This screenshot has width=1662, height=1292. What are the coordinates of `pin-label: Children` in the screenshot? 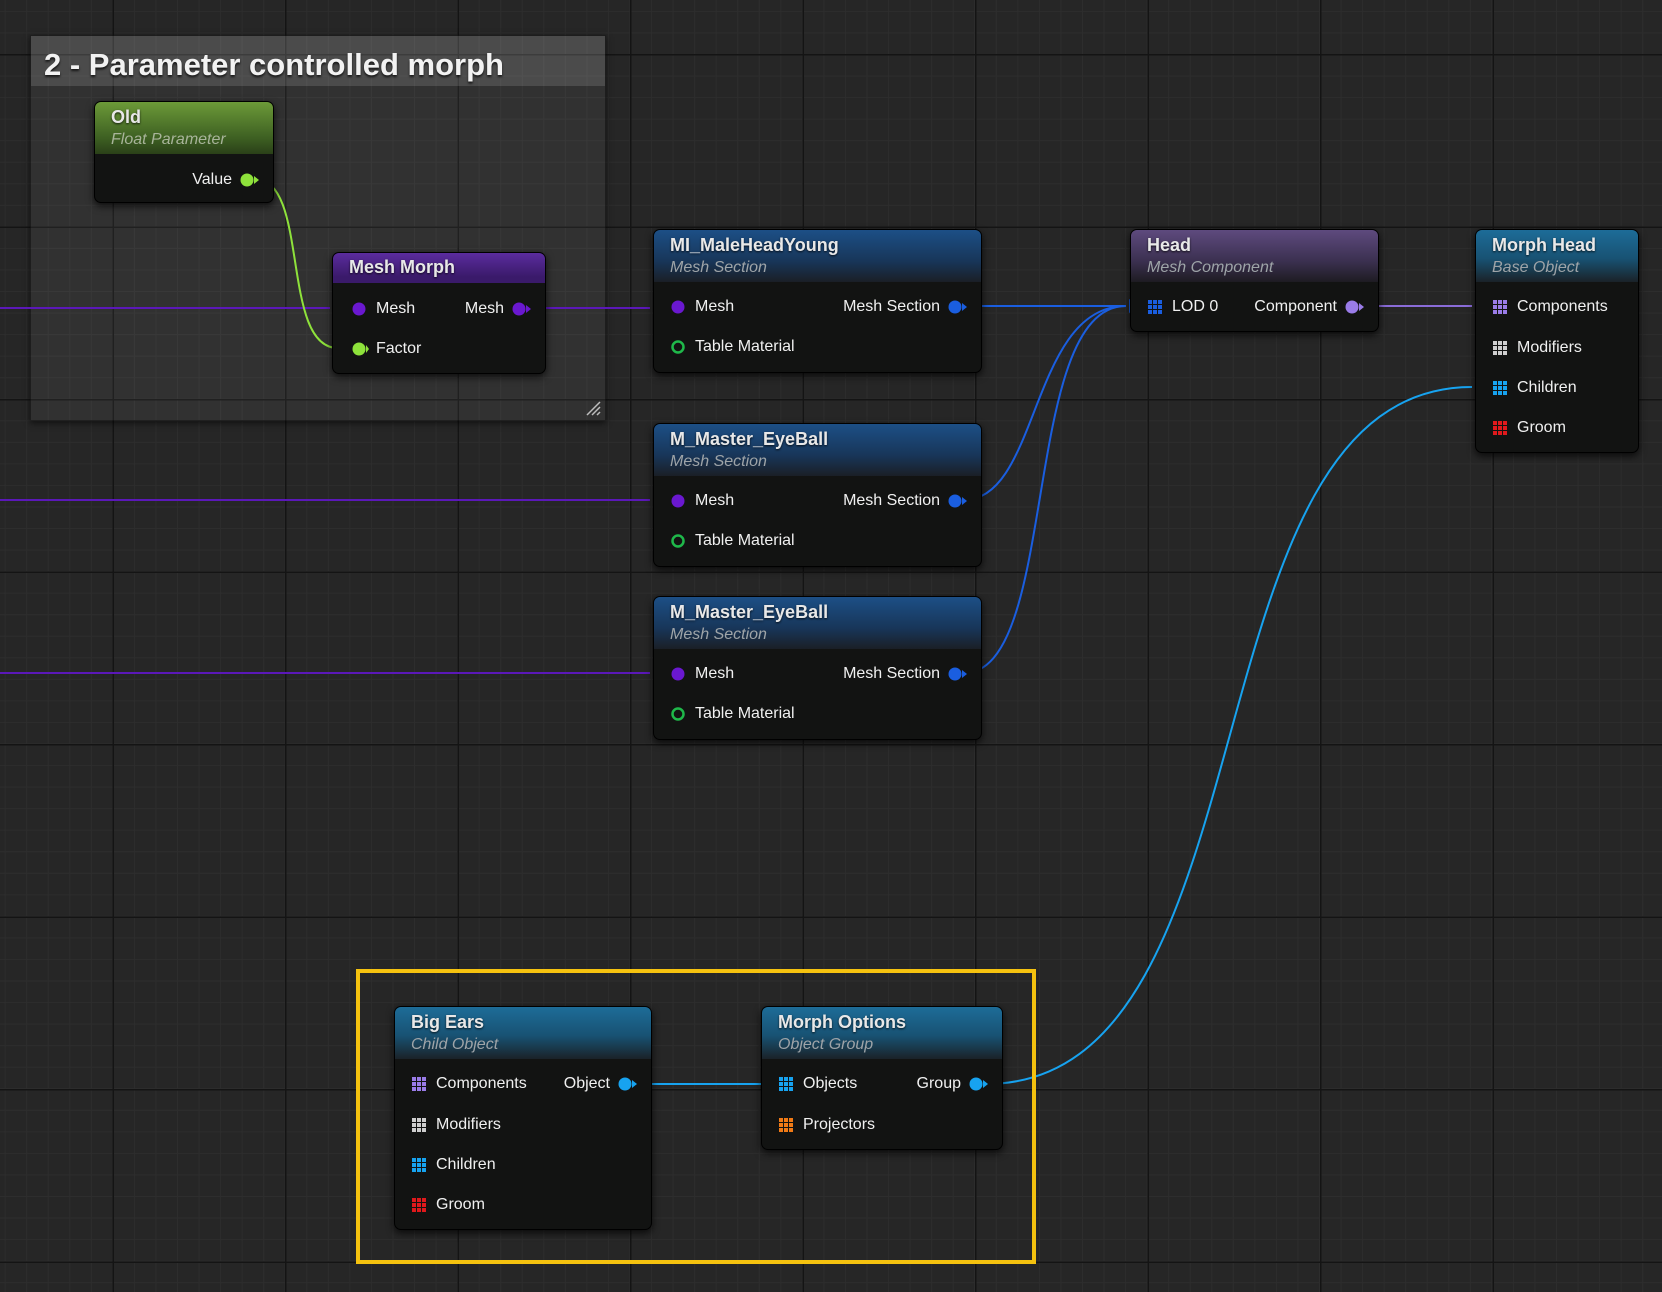 It's located at (1547, 387).